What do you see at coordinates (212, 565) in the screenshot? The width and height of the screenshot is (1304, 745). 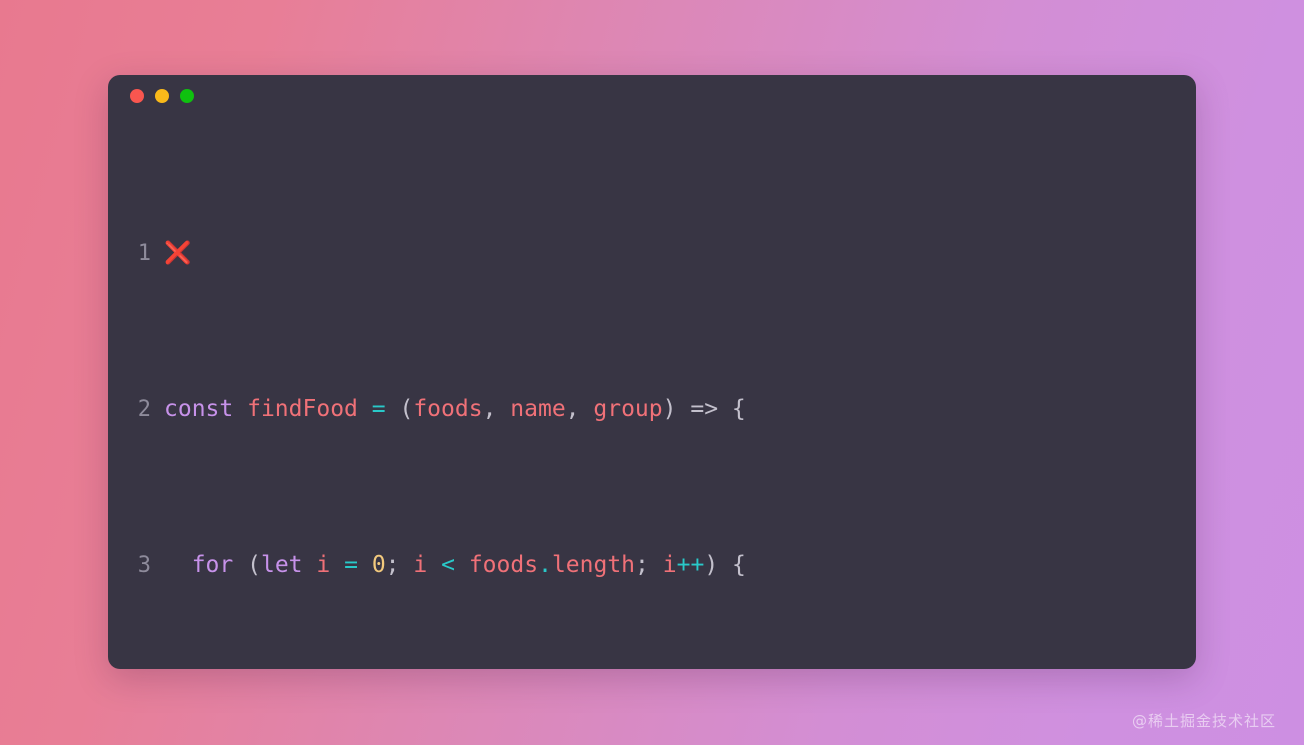 I see `token-keyword: for` at bounding box center [212, 565].